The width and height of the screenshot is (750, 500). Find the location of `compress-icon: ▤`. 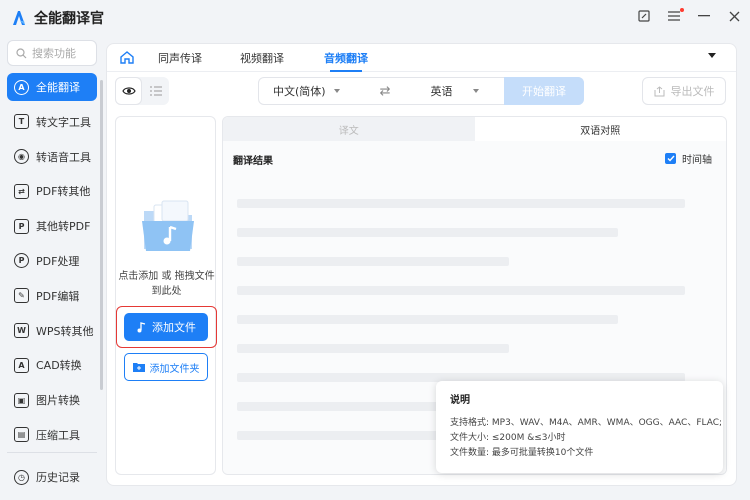

compress-icon: ▤ is located at coordinates (21, 435).